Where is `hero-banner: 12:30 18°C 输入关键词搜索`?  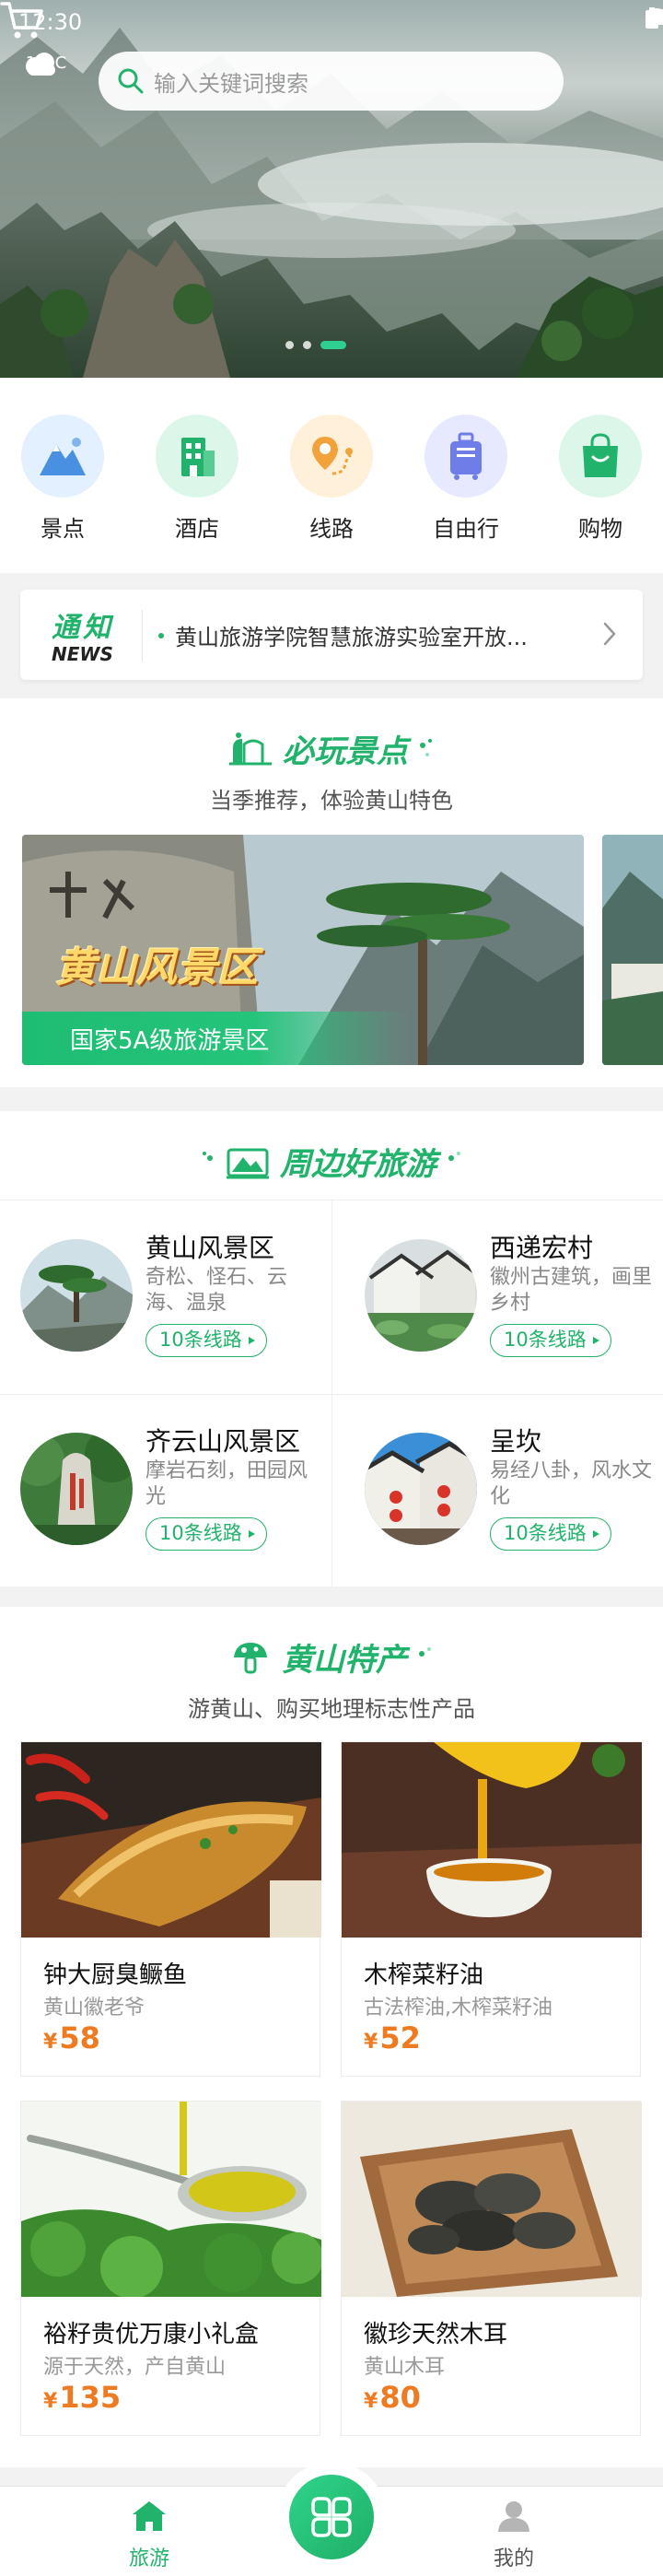 hero-banner: 12:30 18°C 输入关键词搜索 is located at coordinates (331, 189).